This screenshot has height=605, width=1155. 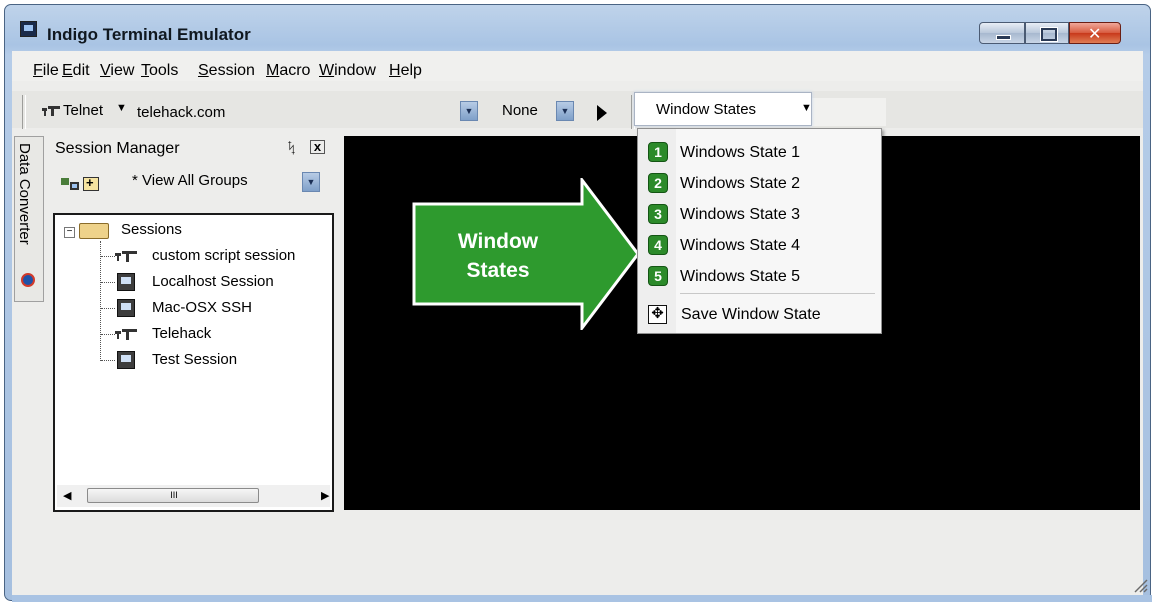 I want to click on close-icon: ✕, so click(x=1095, y=33).